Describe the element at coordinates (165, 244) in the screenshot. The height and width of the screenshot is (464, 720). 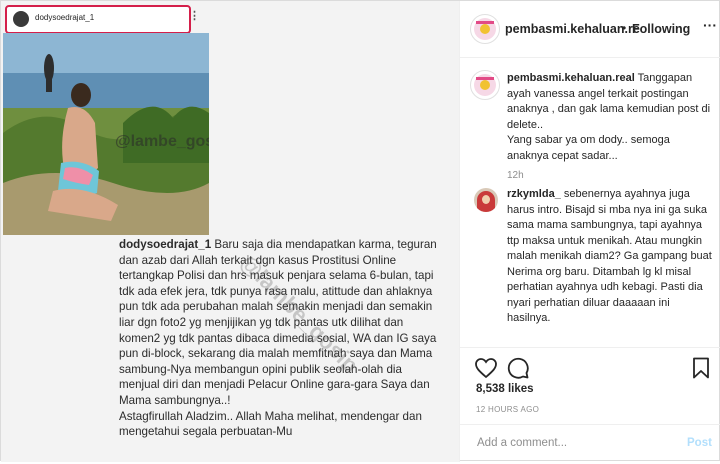
I see `embedded-caption-username: dodysoedrajat_1` at that location.